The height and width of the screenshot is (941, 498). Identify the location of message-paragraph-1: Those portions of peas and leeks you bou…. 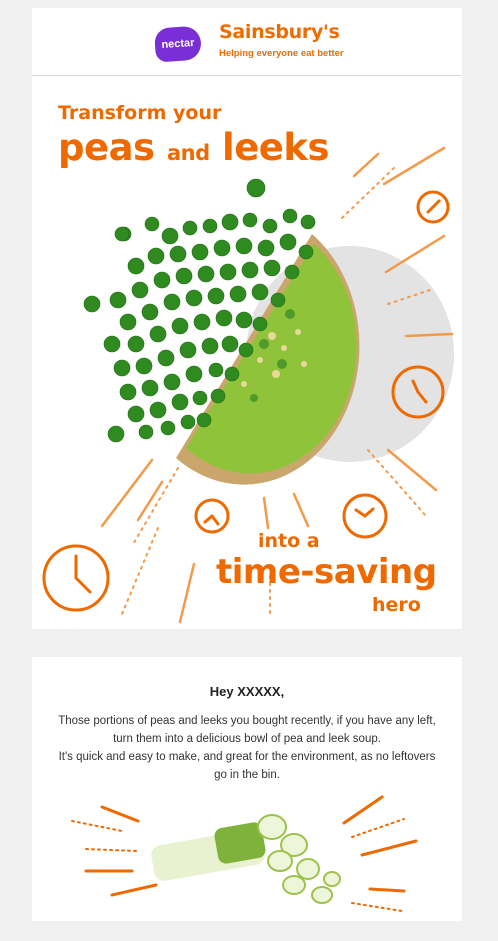
(247, 730).